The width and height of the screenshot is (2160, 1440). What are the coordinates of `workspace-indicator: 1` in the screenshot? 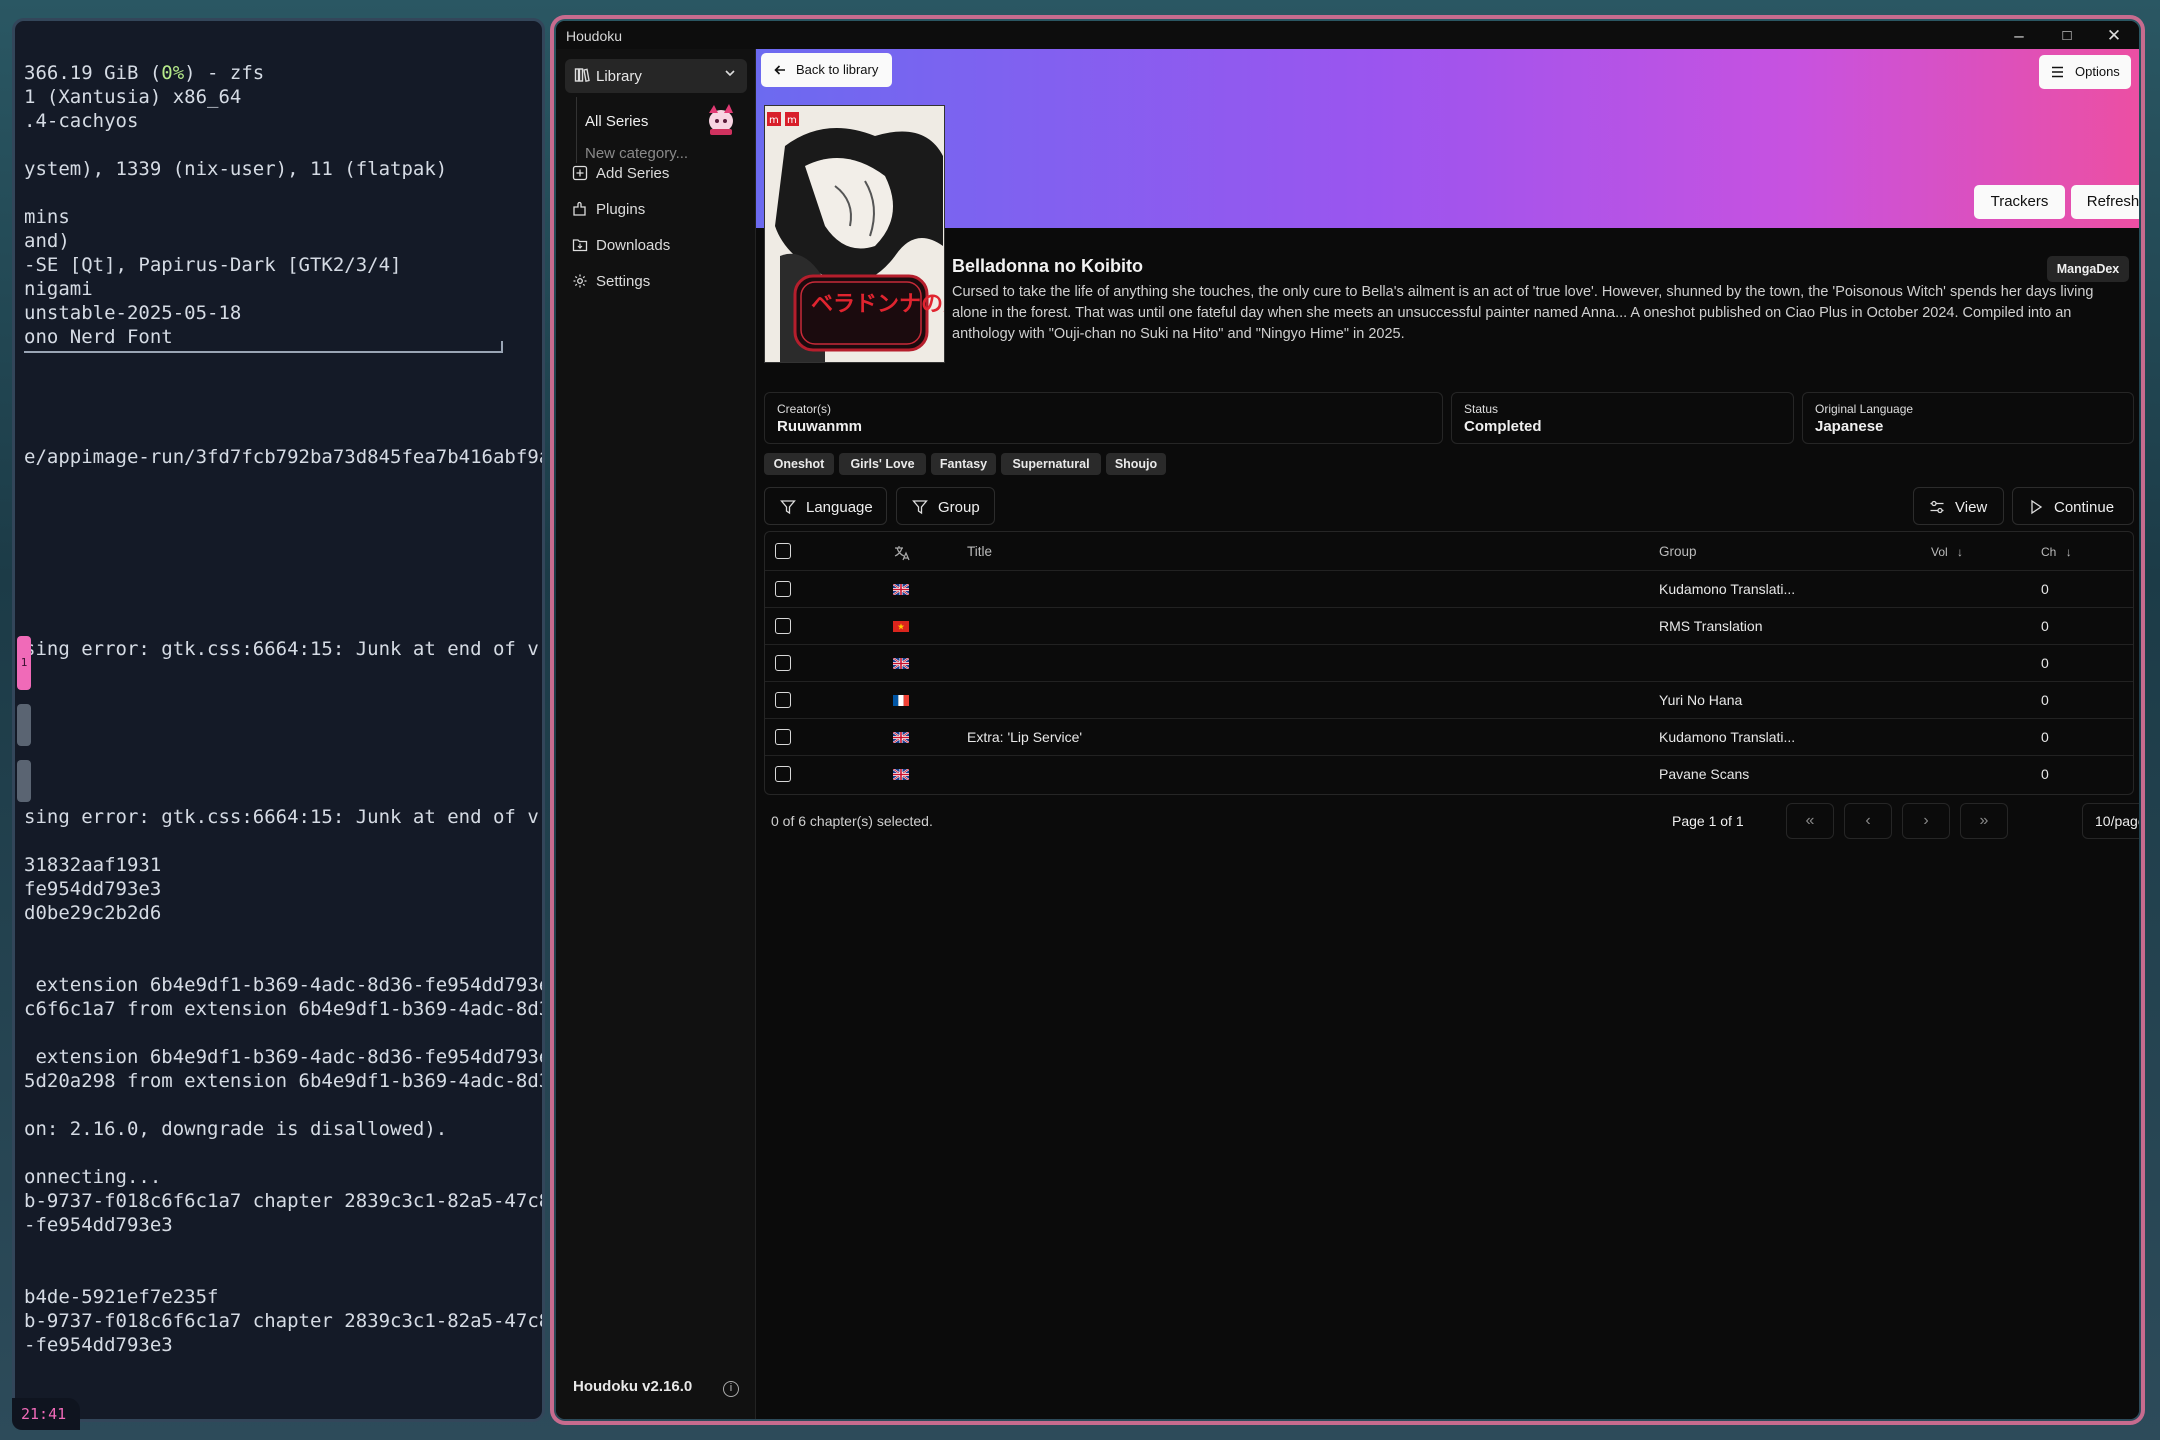 It's located at (24, 726).